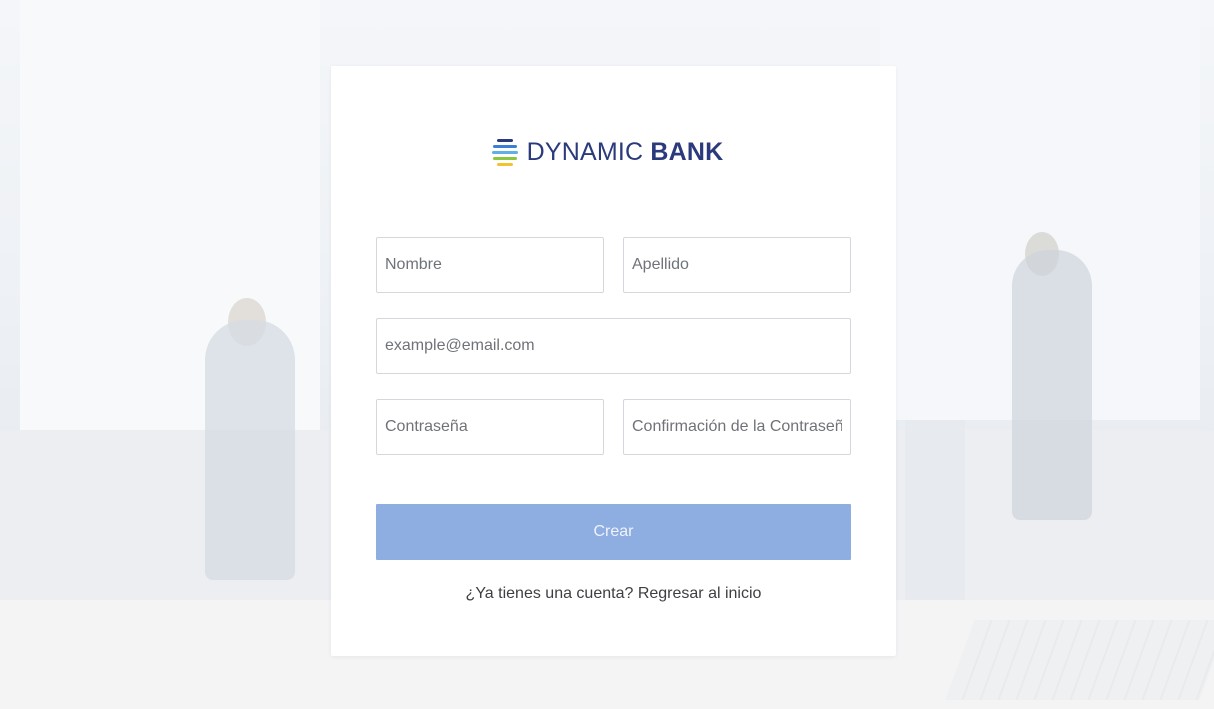  I want to click on brand-name-thin: DYNAMIC, so click(585, 151).